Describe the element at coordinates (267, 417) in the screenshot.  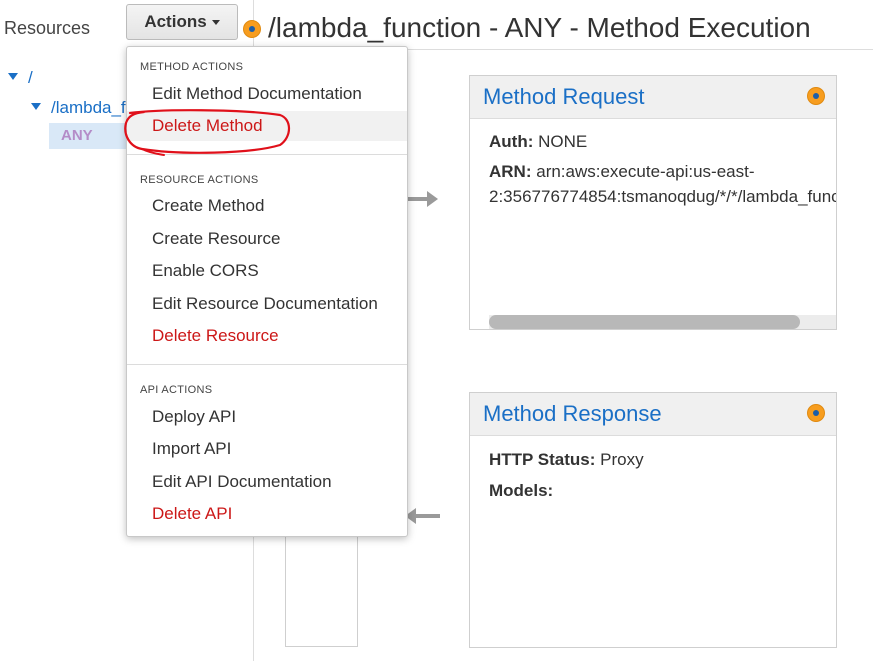
I see `menu-item-deploy-api: Deploy API` at that location.